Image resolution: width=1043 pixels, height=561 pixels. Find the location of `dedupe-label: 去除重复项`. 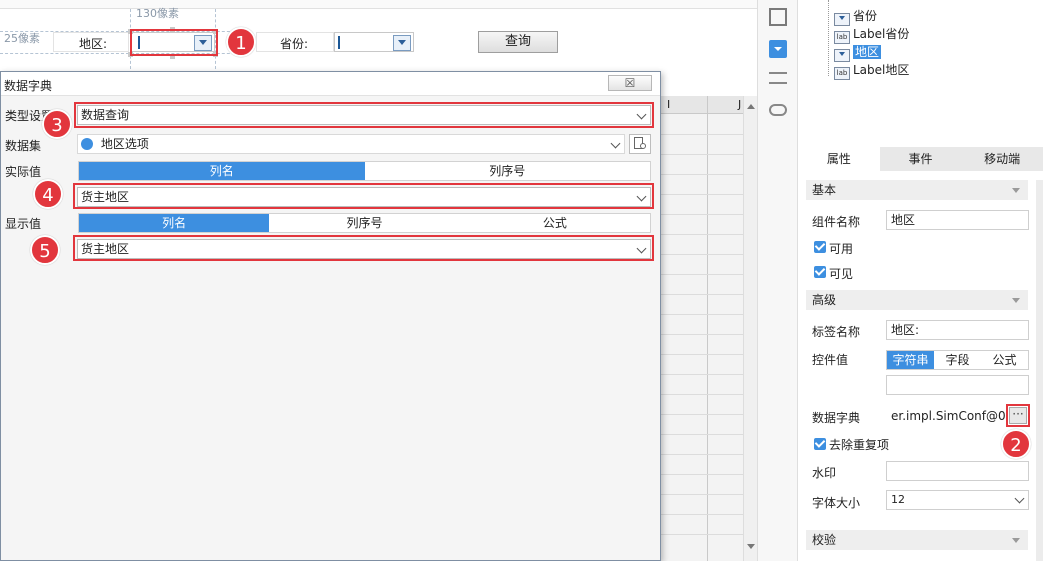

dedupe-label: 去除重复项 is located at coordinates (859, 445).